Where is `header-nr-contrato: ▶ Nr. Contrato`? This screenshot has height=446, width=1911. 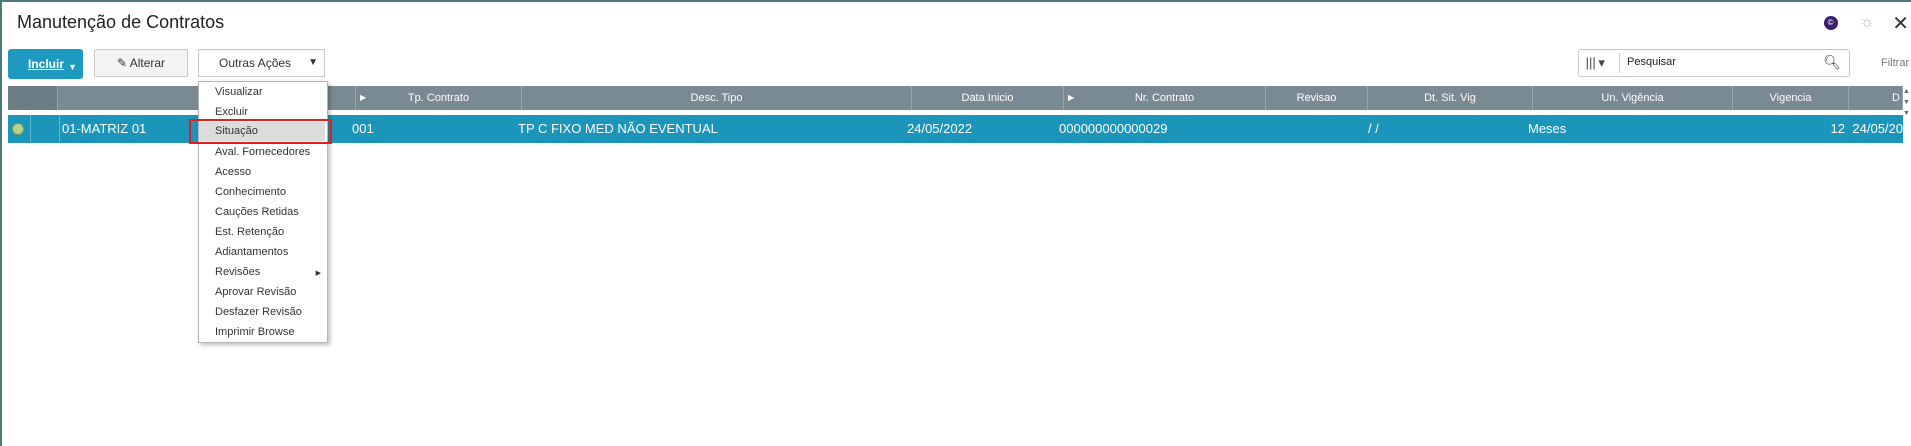
header-nr-contrato: ▶ Nr. Contrato is located at coordinates (1165, 98).